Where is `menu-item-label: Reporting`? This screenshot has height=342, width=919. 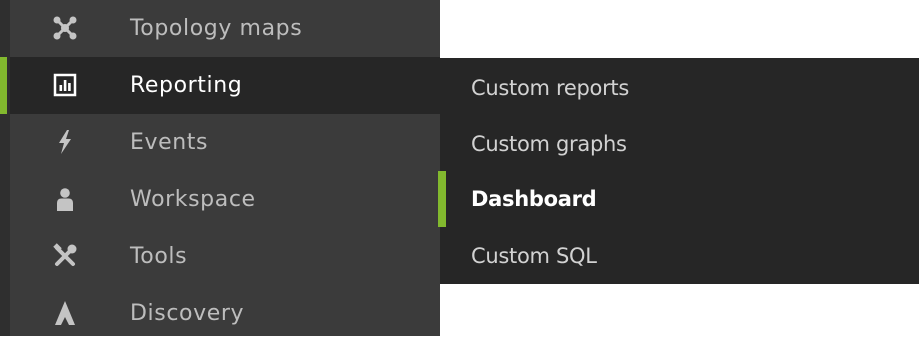
menu-item-label: Reporting is located at coordinates (186, 85).